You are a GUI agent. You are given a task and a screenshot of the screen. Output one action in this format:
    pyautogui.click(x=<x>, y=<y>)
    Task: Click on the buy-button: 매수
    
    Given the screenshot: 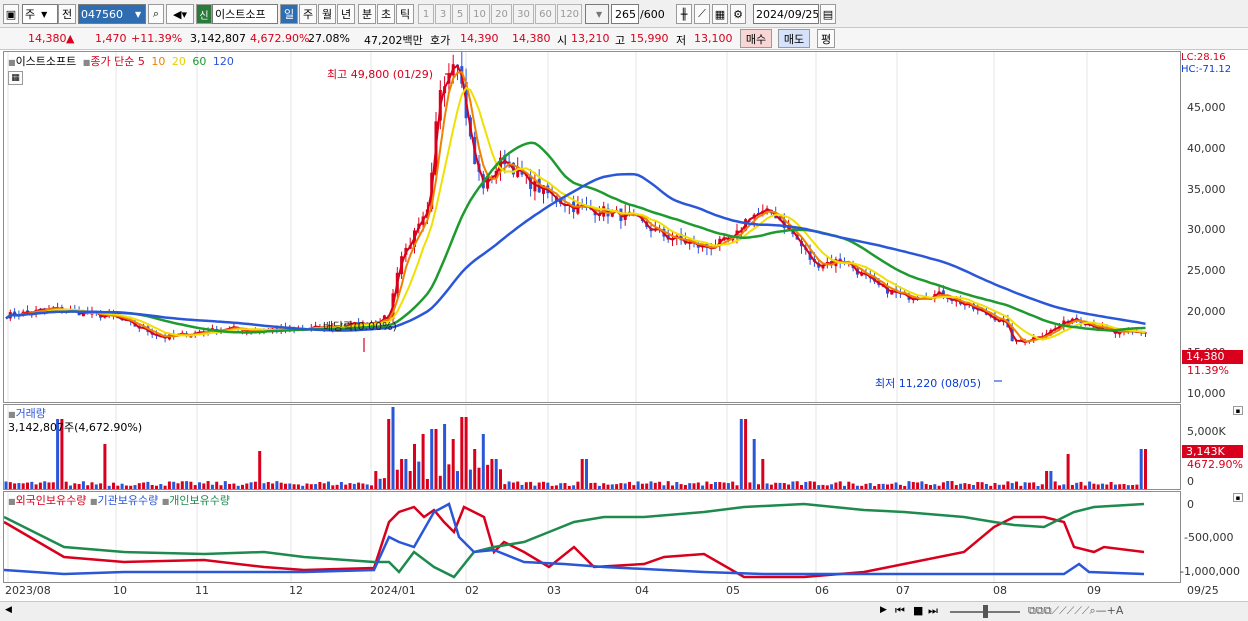 What is the action you would take?
    pyautogui.click(x=756, y=38)
    